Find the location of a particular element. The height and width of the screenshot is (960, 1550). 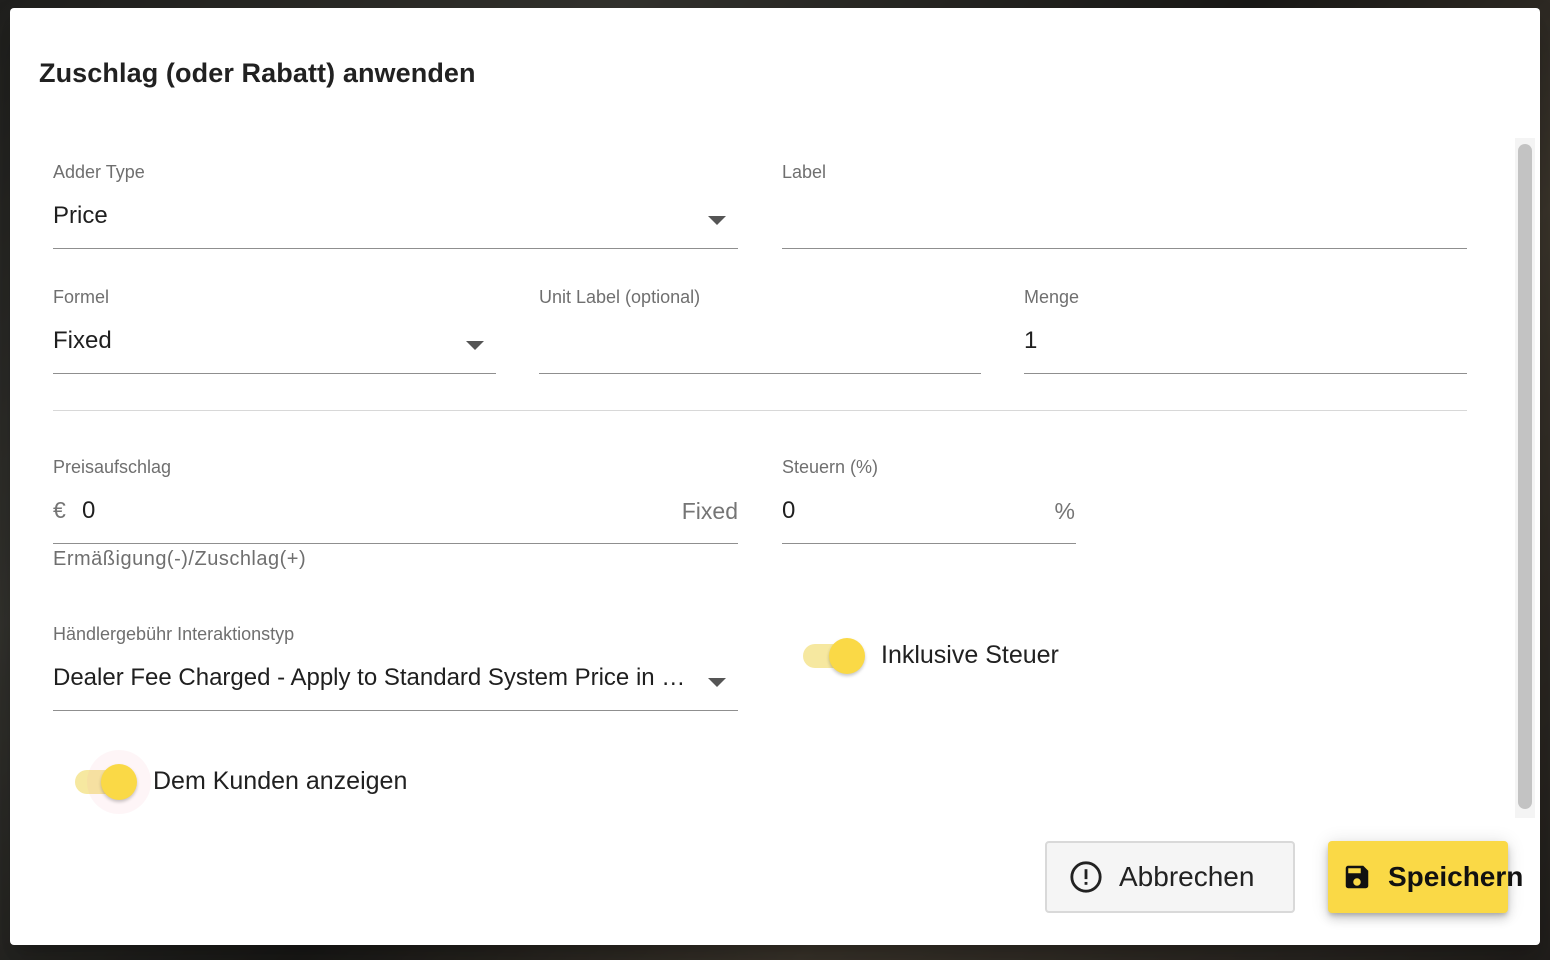

cancel-button: Abbrechen is located at coordinates (1170, 877).